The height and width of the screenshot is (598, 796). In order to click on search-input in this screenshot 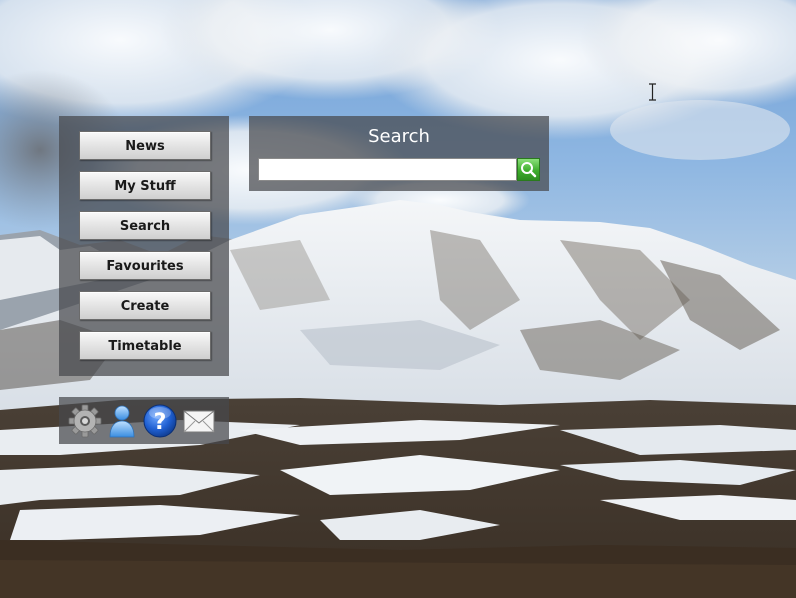, I will do `click(387, 169)`.